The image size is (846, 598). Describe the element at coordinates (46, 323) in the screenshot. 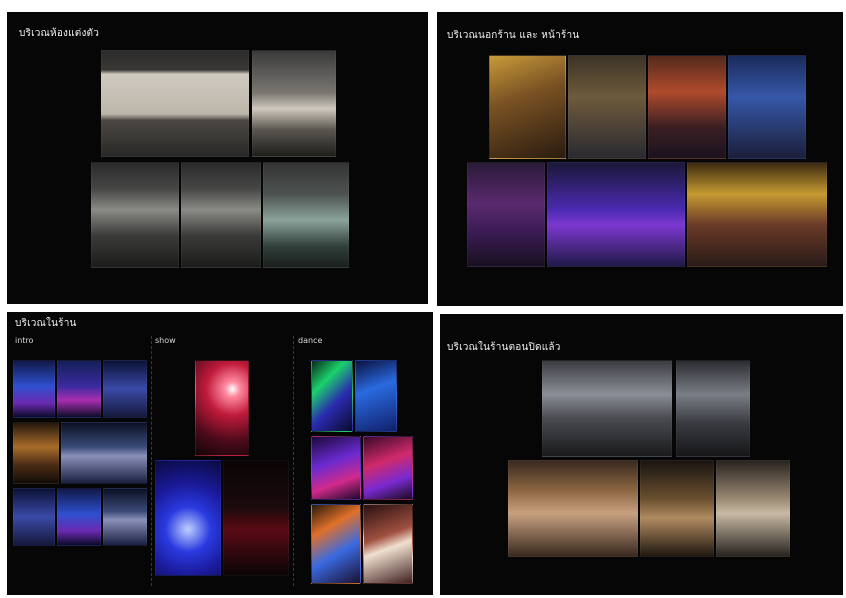

I see `slide-title: บริเวณในร้าน` at that location.